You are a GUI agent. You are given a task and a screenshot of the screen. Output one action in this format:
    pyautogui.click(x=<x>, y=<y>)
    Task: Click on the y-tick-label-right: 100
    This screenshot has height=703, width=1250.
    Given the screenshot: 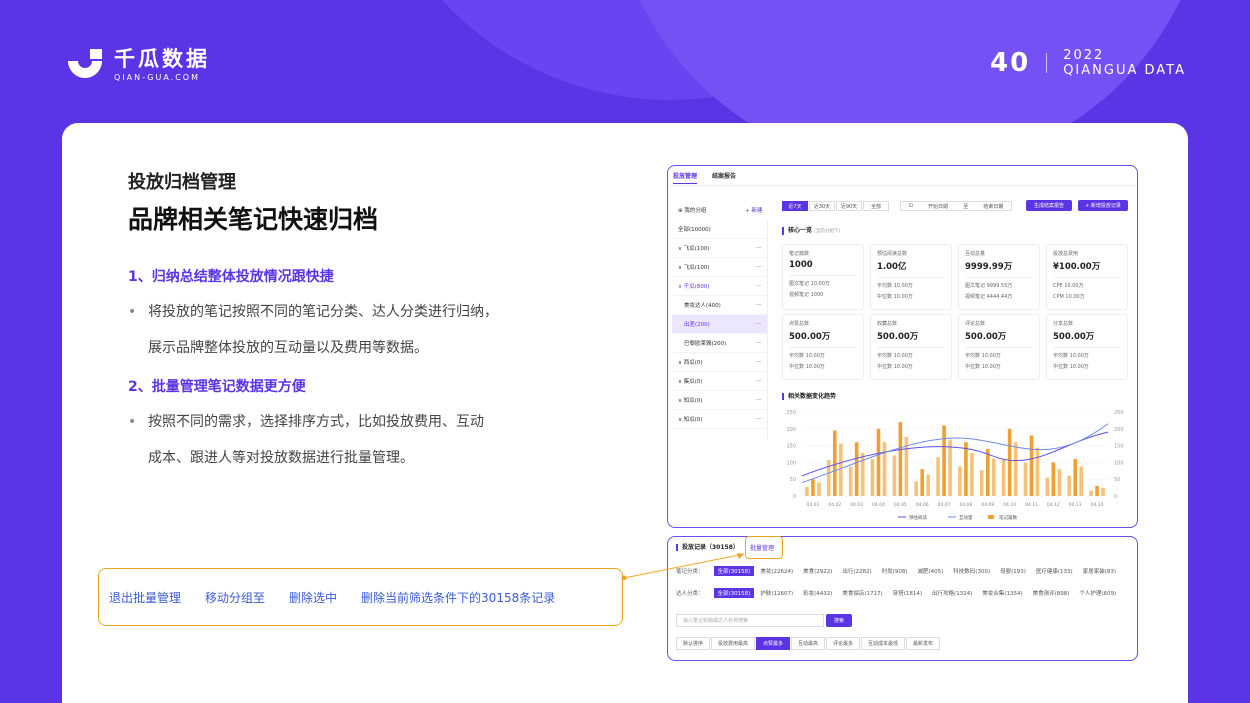 What is the action you would take?
    pyautogui.click(x=1119, y=463)
    